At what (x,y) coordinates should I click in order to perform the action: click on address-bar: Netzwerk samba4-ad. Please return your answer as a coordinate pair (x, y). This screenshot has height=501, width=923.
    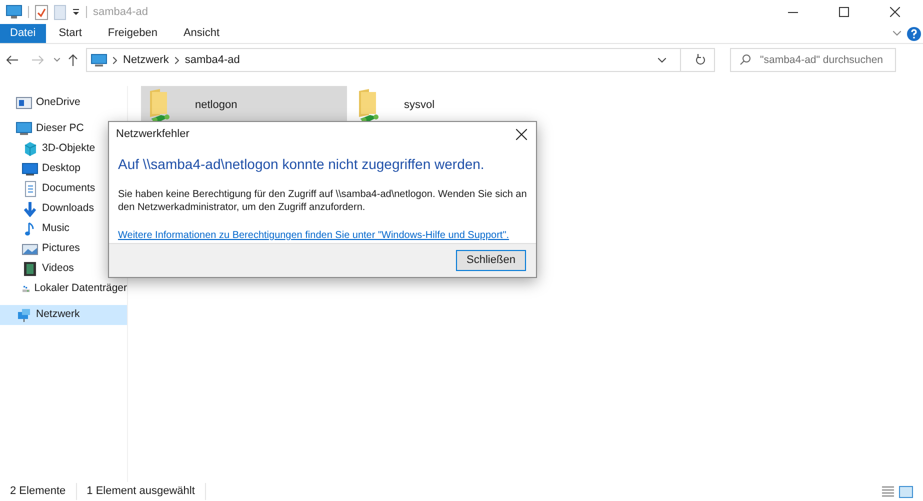
    Looking at the image, I should click on (400, 60).